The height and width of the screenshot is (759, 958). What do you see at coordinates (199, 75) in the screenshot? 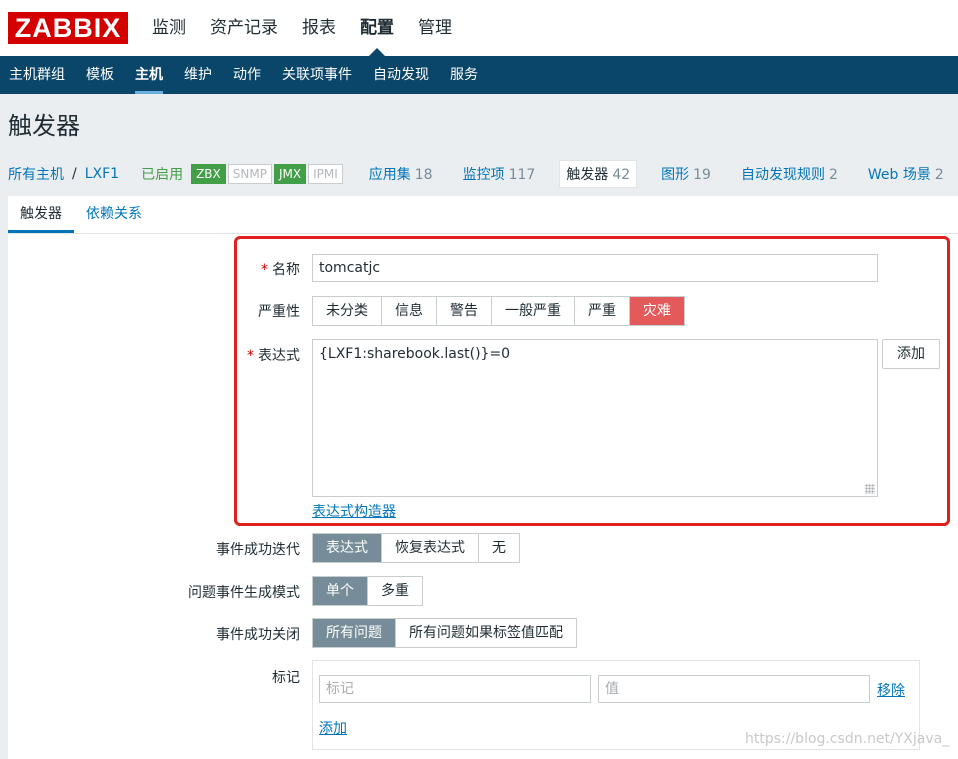
I see `sub-nav-maintenance: 维护` at bounding box center [199, 75].